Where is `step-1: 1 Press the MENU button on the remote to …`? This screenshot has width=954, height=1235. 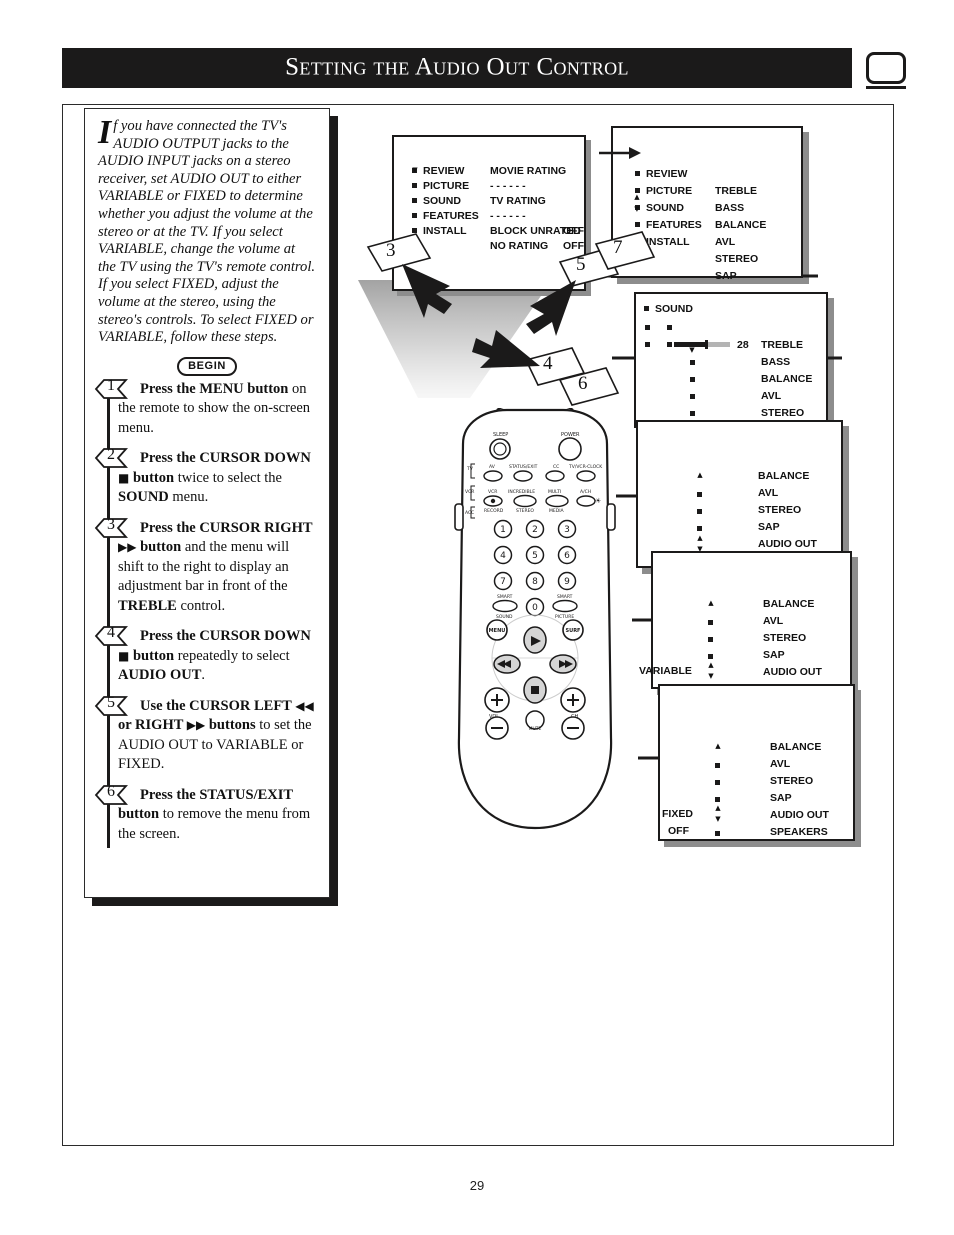 step-1: 1 Press the MENU button on the remote to … is located at coordinates (205, 407).